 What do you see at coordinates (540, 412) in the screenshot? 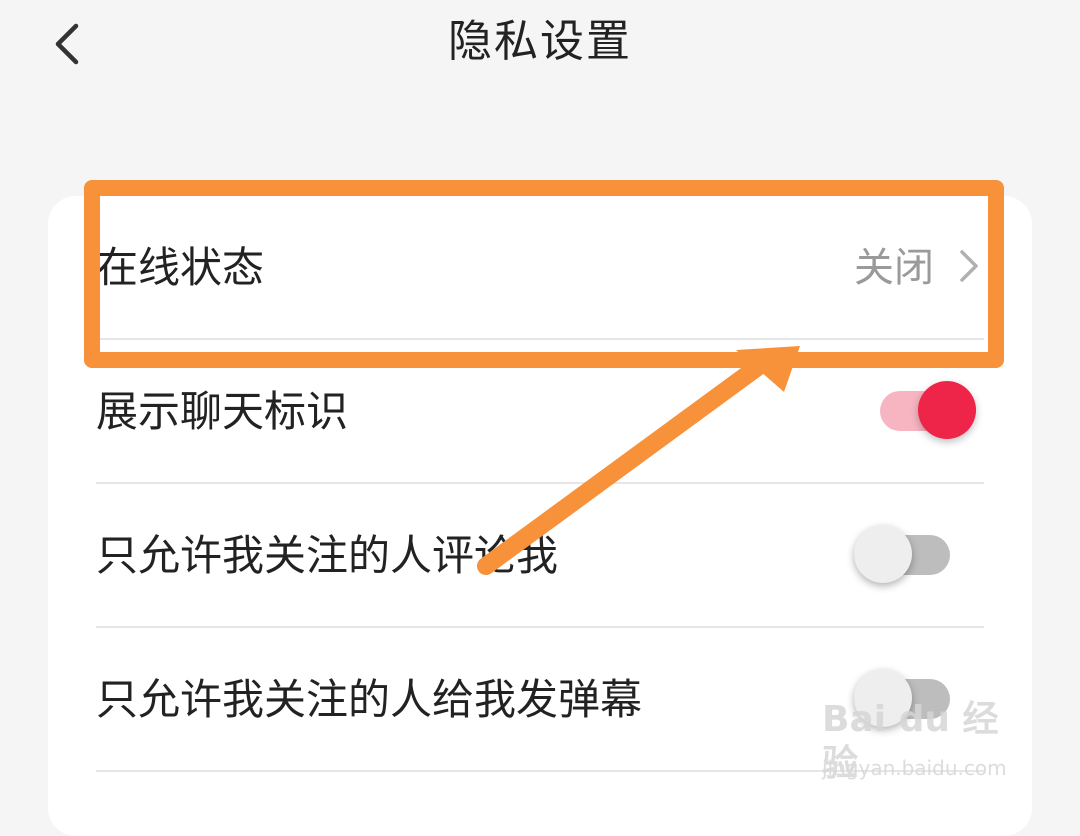
I see `setting-row-show-chat-badge: 展示聊天标识` at bounding box center [540, 412].